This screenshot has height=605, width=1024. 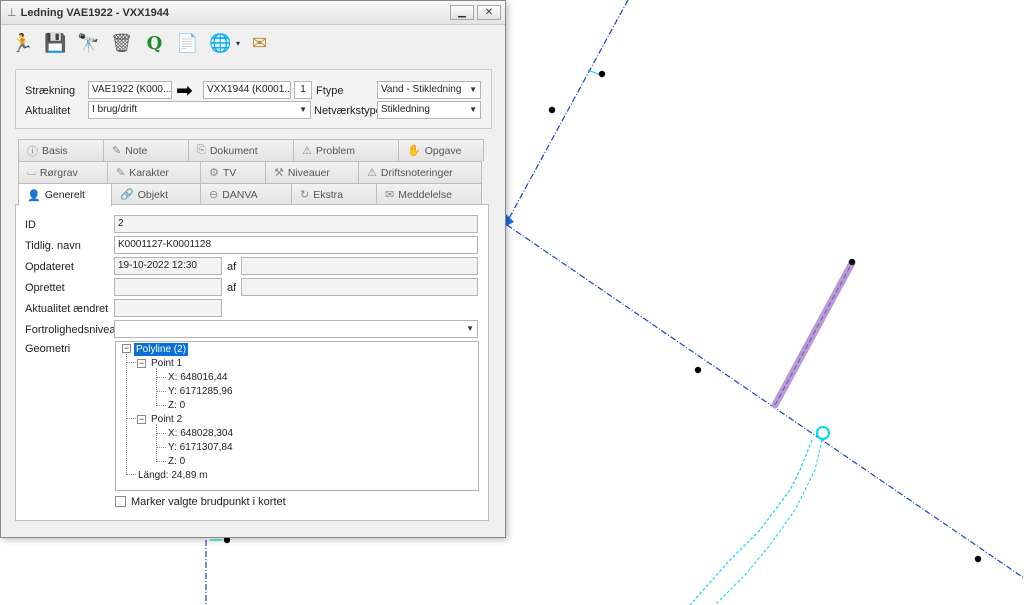 What do you see at coordinates (253, 13) in the screenshot?
I see `titlebar: ⊥ Ledning VAE1922 - VXX1944 ▁ ✕` at bounding box center [253, 13].